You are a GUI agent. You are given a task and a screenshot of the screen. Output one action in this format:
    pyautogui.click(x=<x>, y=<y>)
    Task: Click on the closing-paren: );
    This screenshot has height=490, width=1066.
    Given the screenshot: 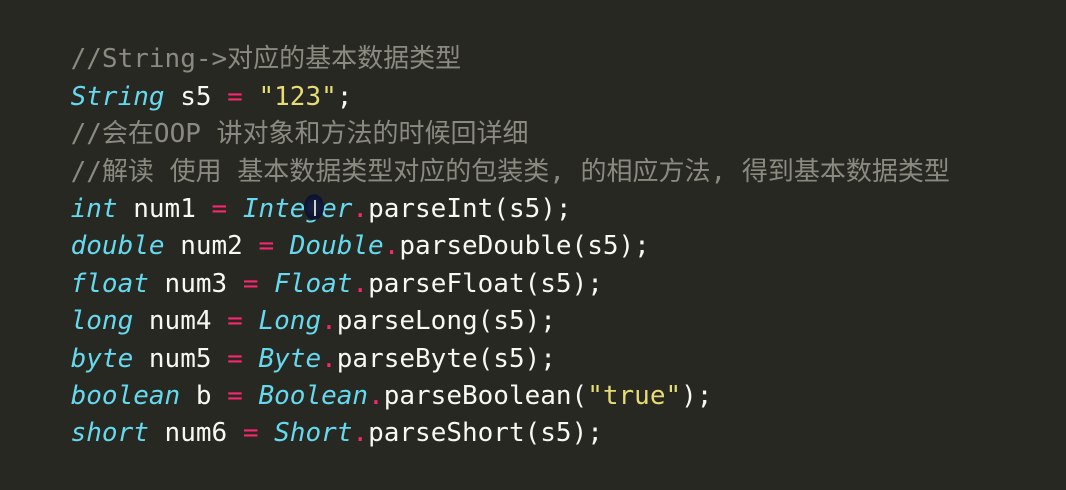 What is the action you would take?
    pyautogui.click(x=697, y=395)
    